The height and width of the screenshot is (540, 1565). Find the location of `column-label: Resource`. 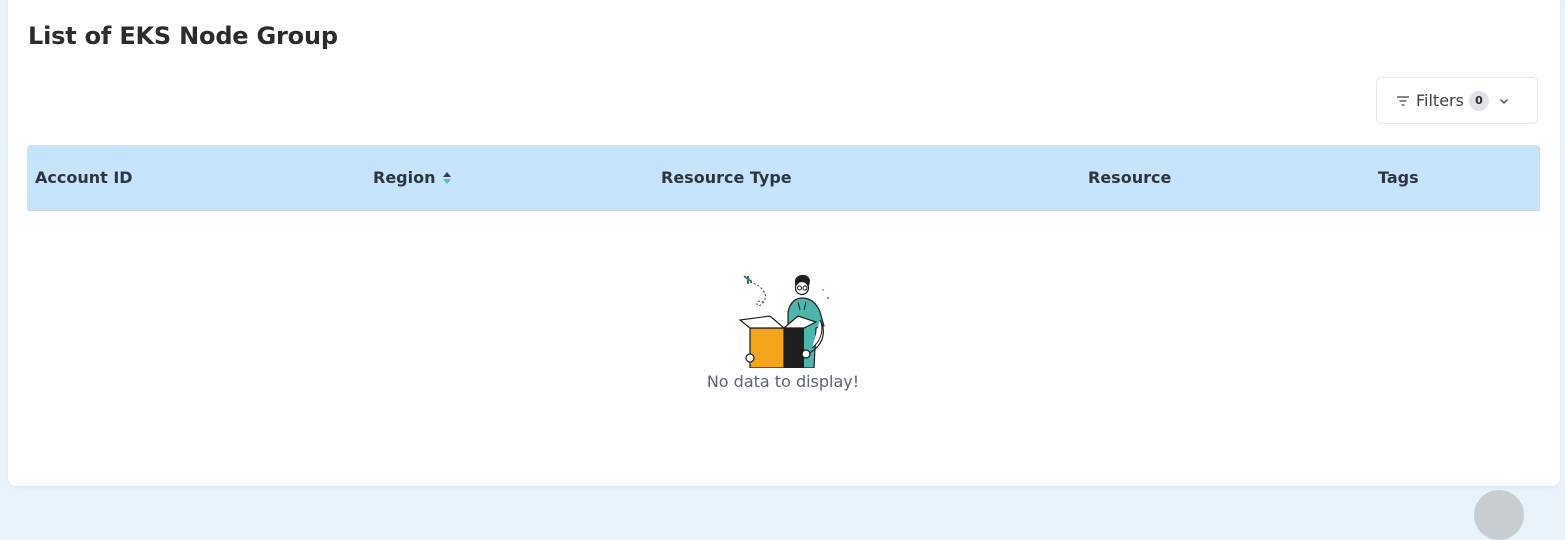

column-label: Resource is located at coordinates (1130, 177).